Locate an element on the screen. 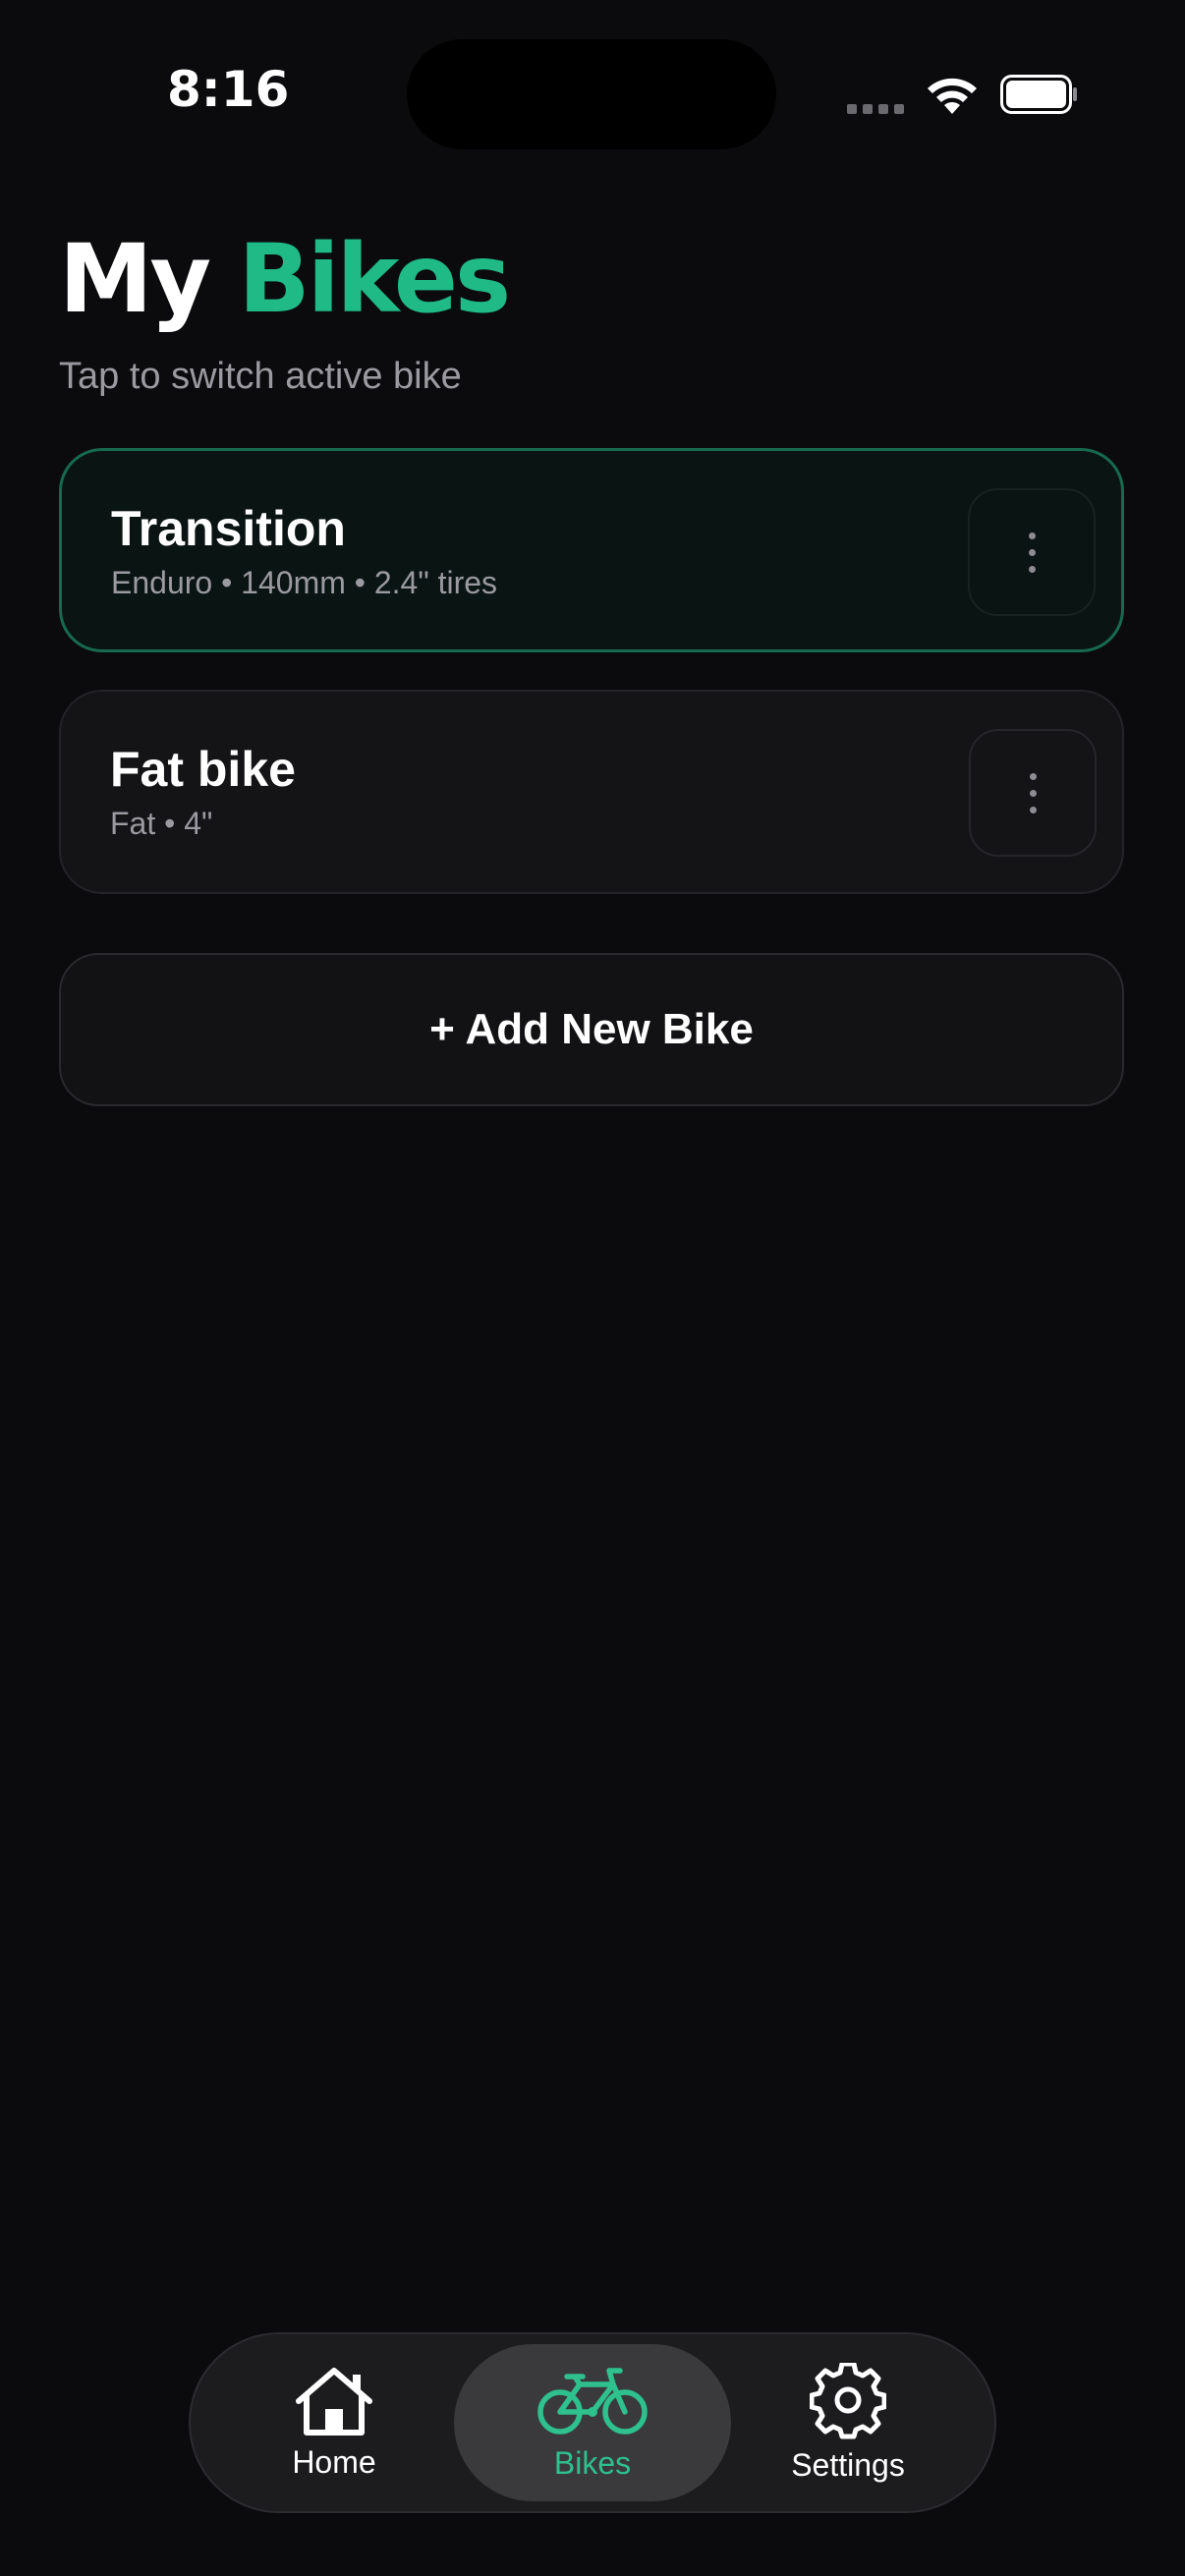 The image size is (1185, 2576). battery-icon is located at coordinates (1038, 94).